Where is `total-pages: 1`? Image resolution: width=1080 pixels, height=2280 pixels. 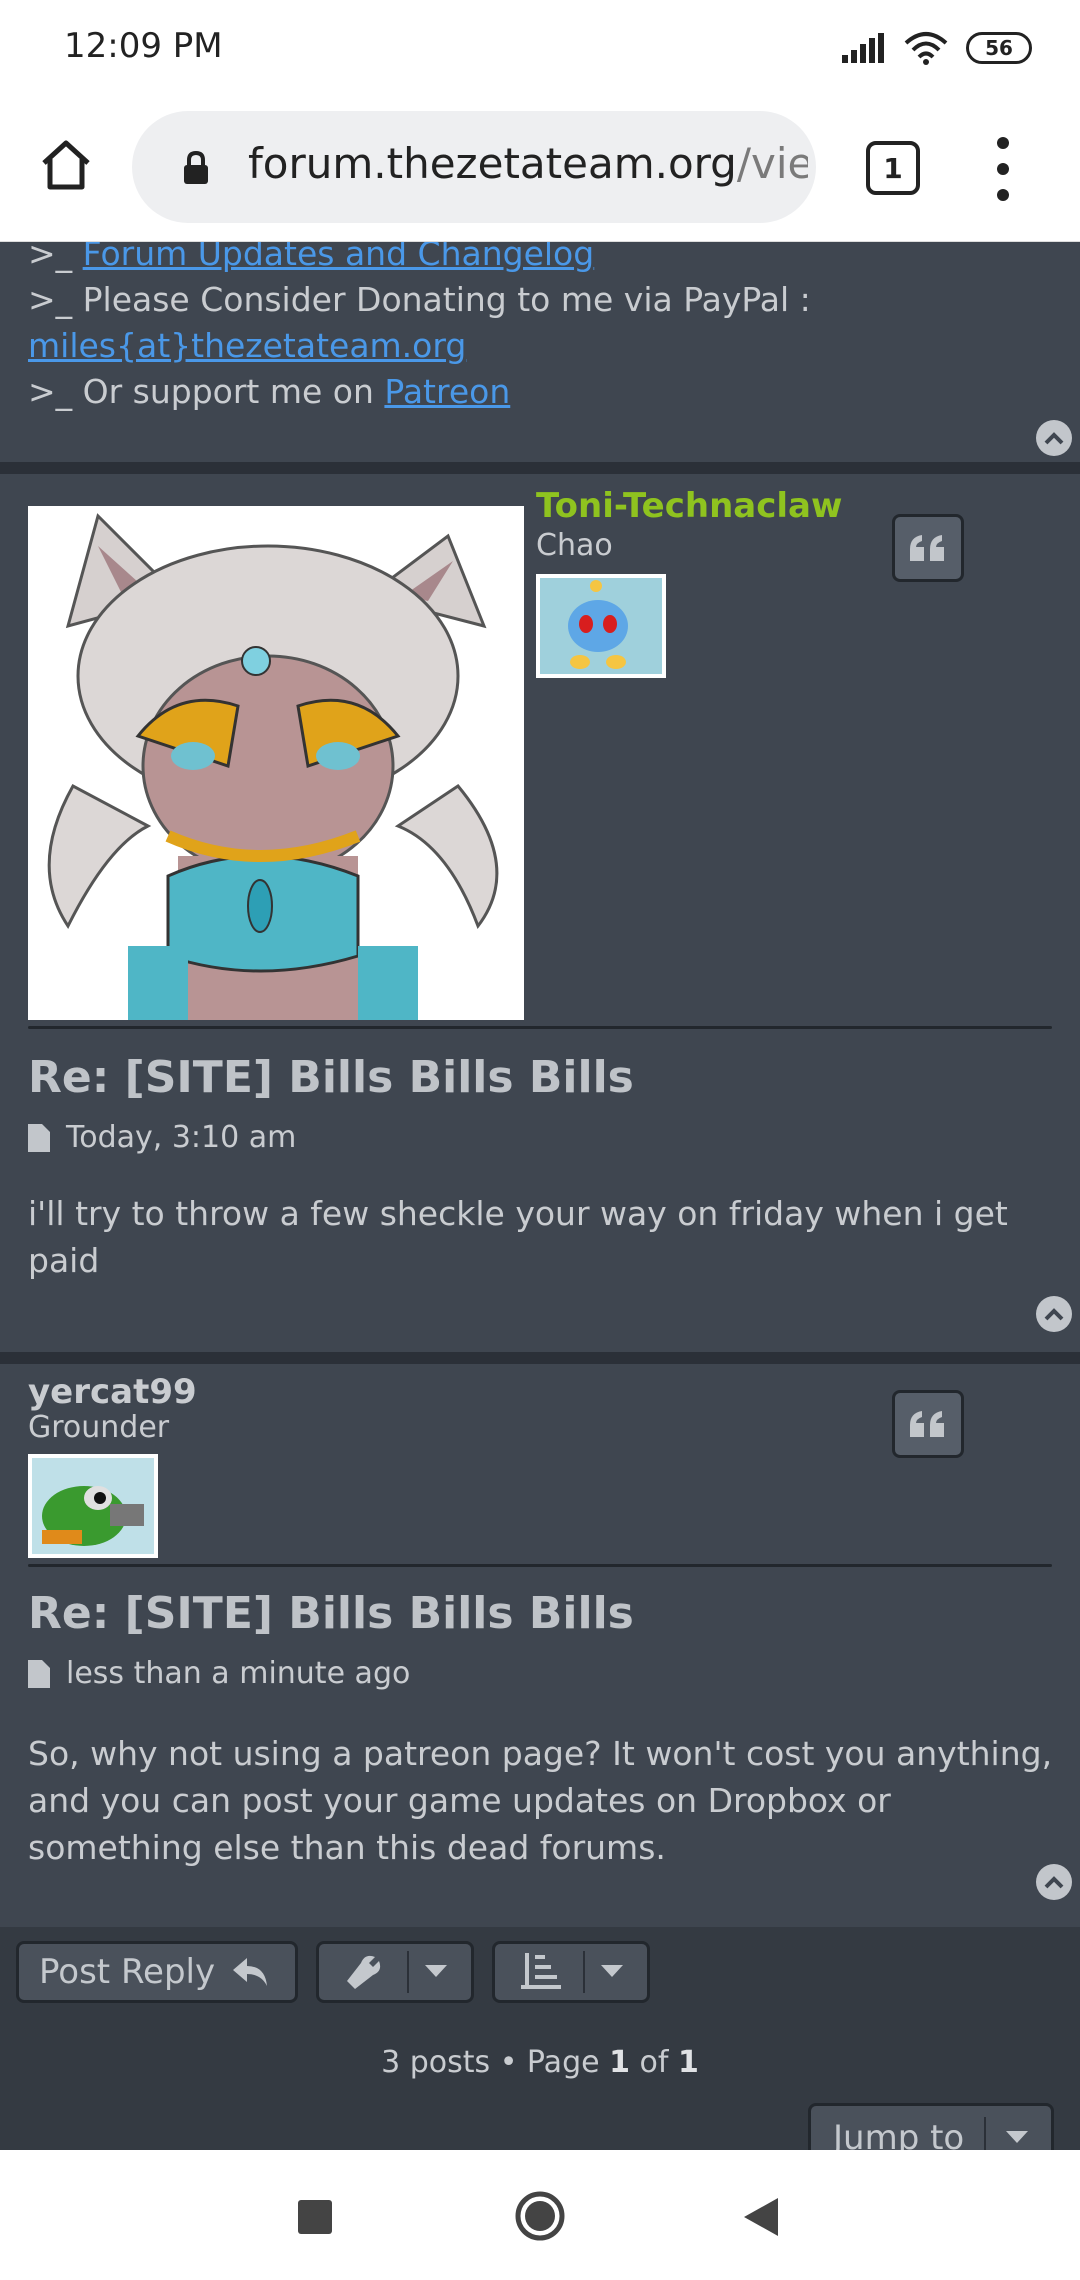 total-pages: 1 is located at coordinates (688, 2062).